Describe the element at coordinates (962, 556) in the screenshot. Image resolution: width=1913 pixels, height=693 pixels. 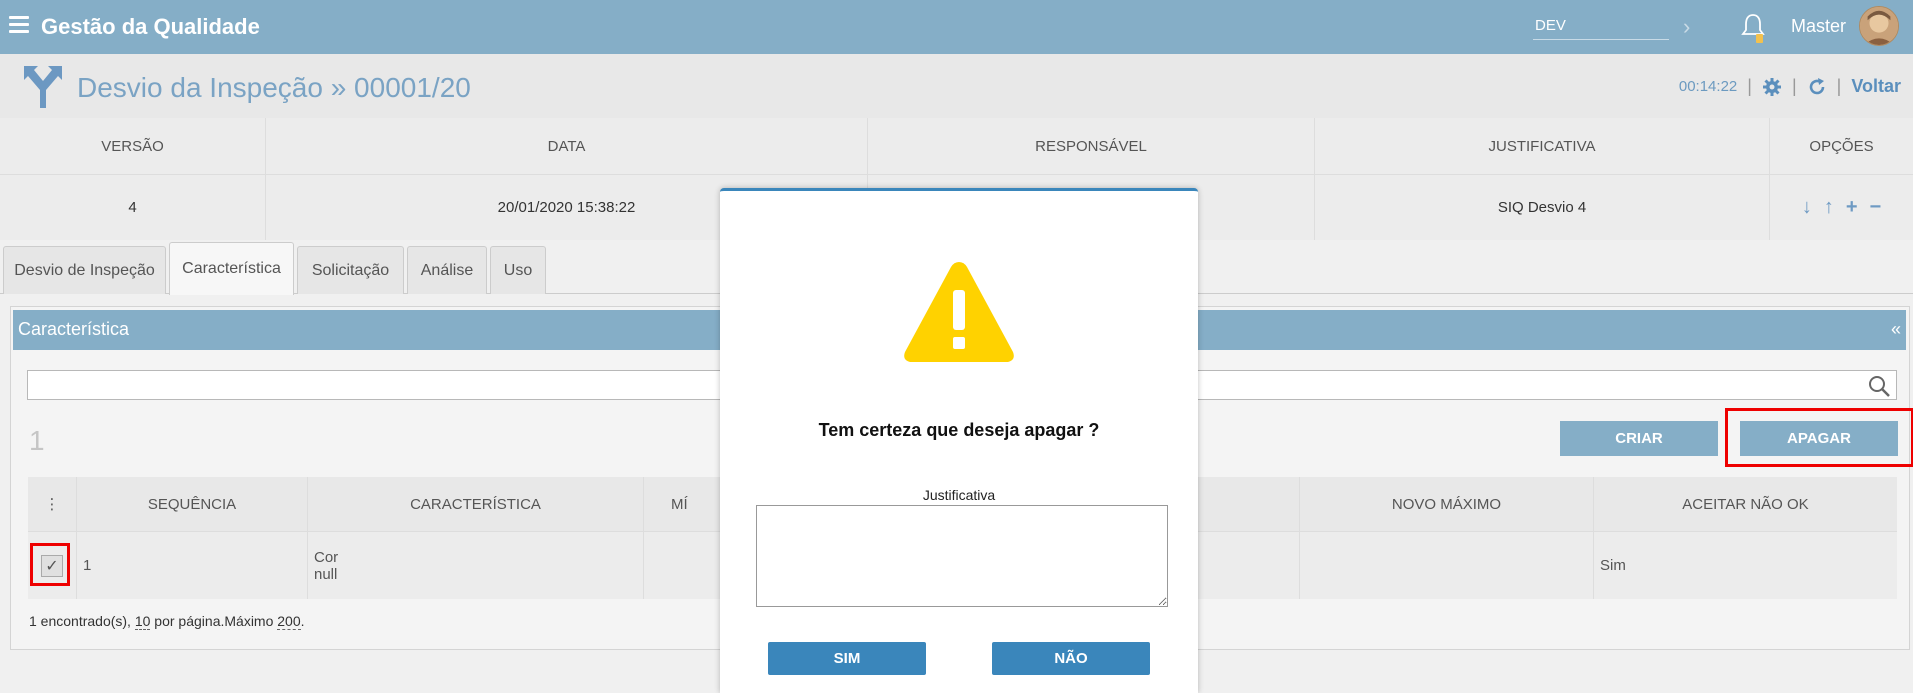
I see `justificativa-textarea` at that location.